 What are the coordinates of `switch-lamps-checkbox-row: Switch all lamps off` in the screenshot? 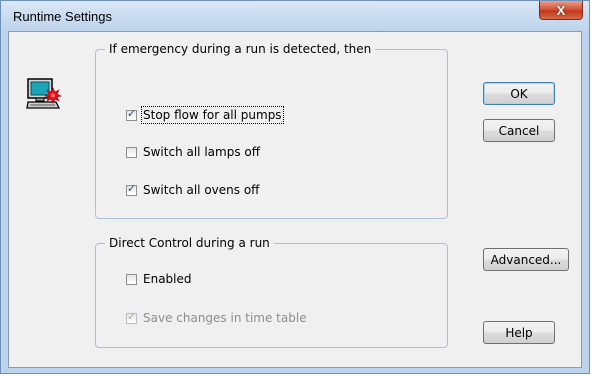 It's located at (193, 152).